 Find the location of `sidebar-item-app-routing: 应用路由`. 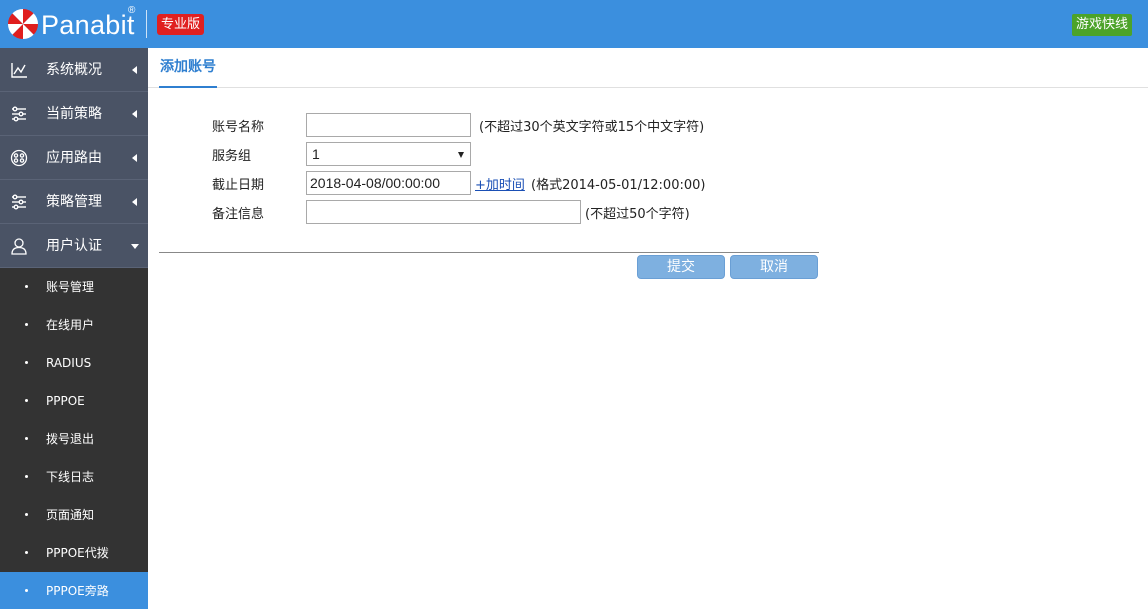

sidebar-item-app-routing: 应用路由 is located at coordinates (74, 158).